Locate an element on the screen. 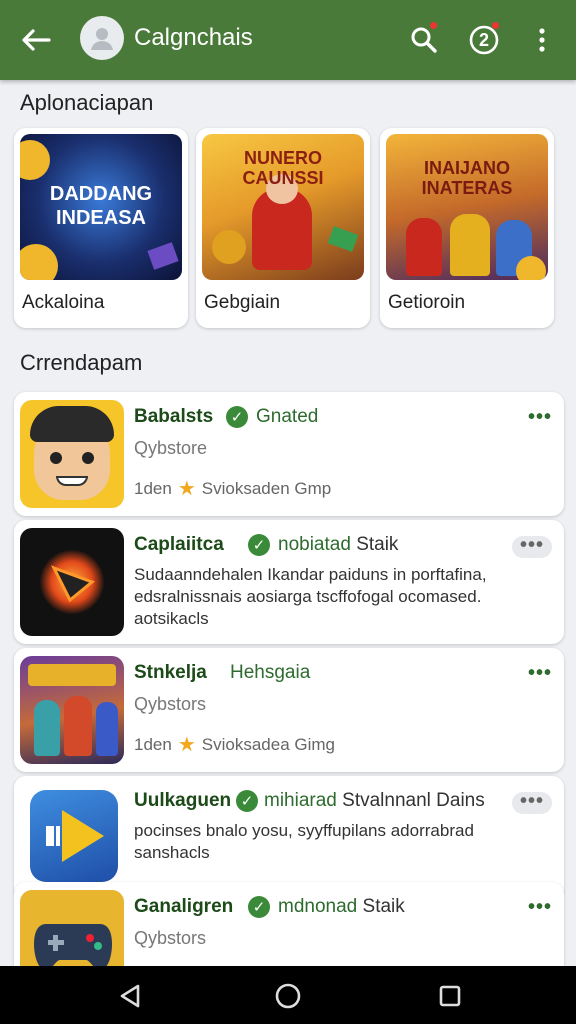 The image size is (576, 1024). app-tag: nobiatad Staik is located at coordinates (338, 544).